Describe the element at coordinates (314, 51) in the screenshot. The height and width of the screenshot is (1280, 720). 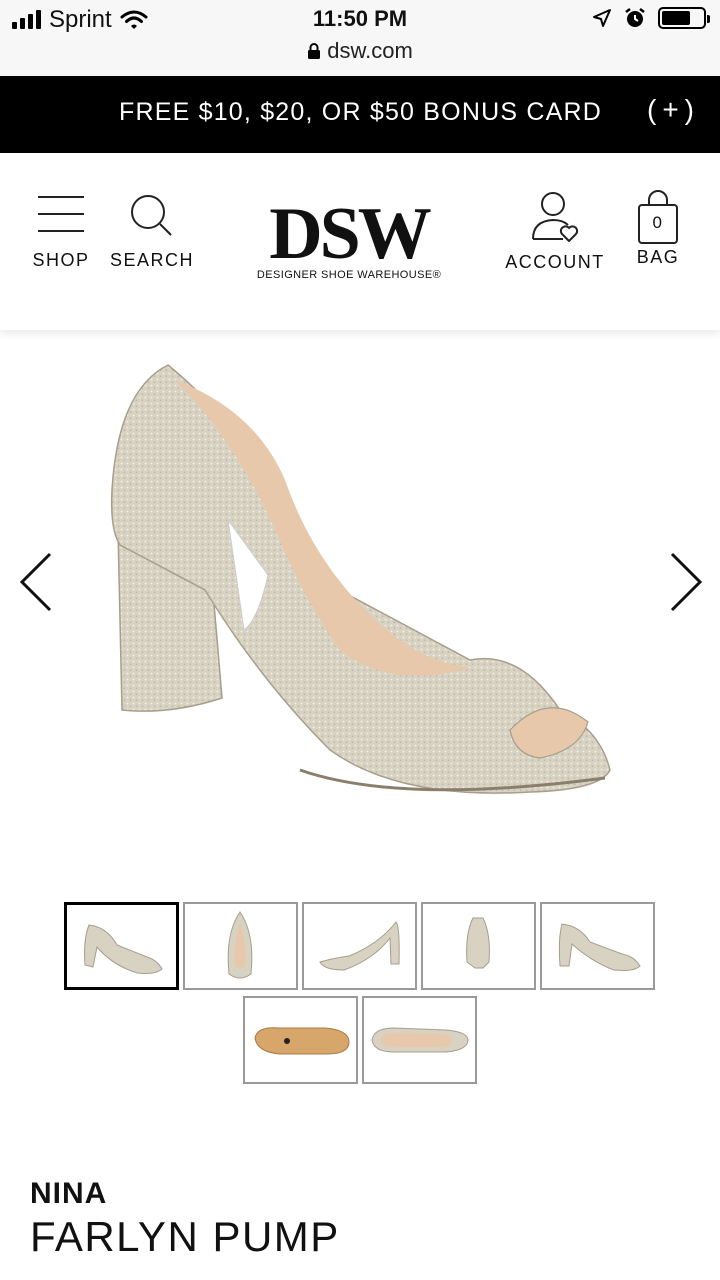
I see `lock-icon` at that location.